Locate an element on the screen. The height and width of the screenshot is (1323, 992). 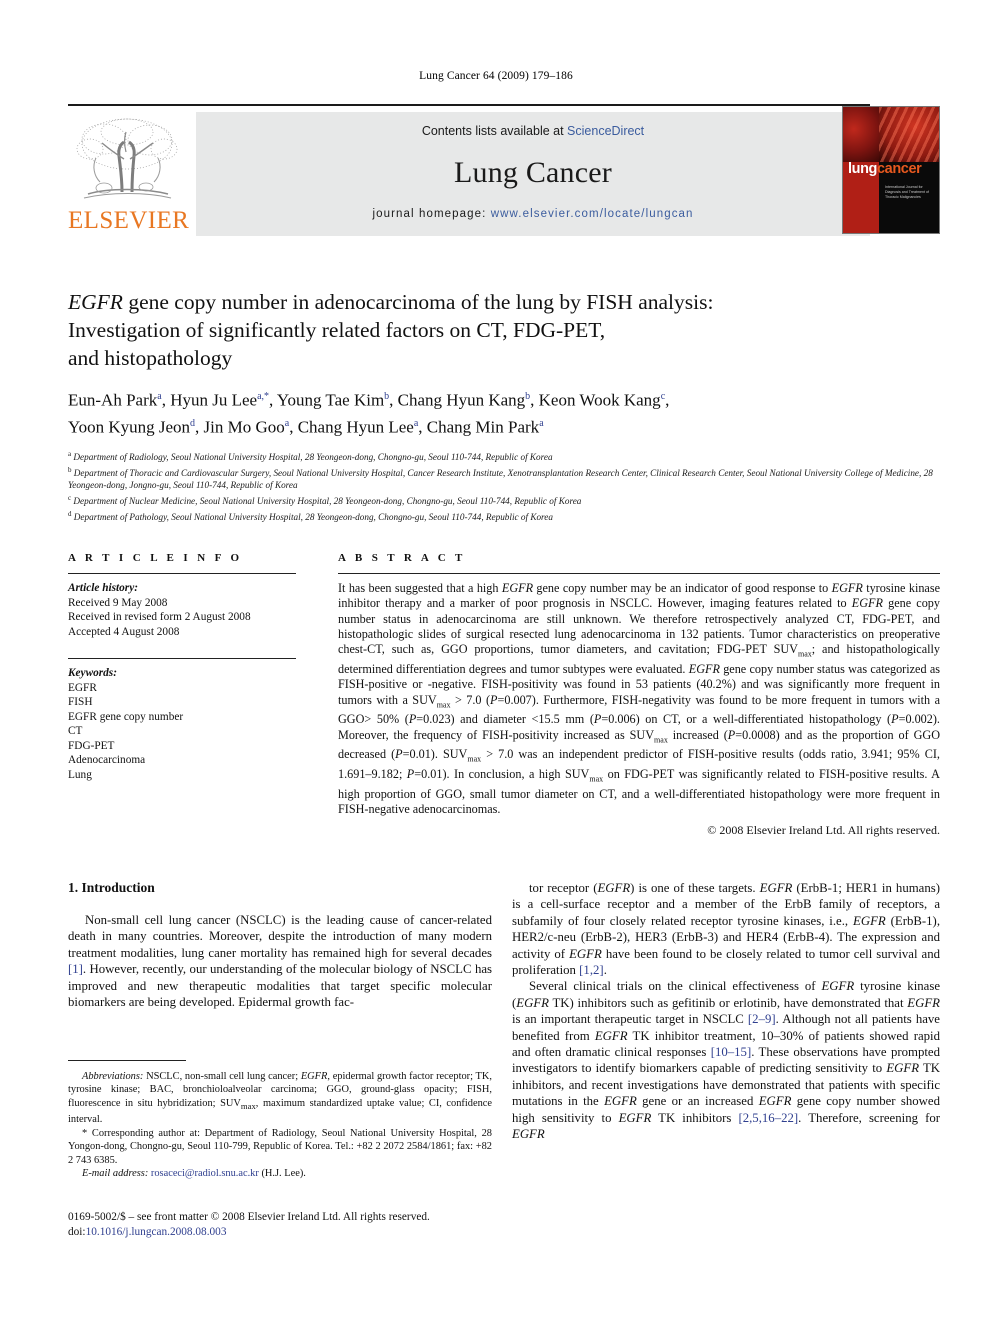
keyword-item: CT is located at coordinates (75, 731).